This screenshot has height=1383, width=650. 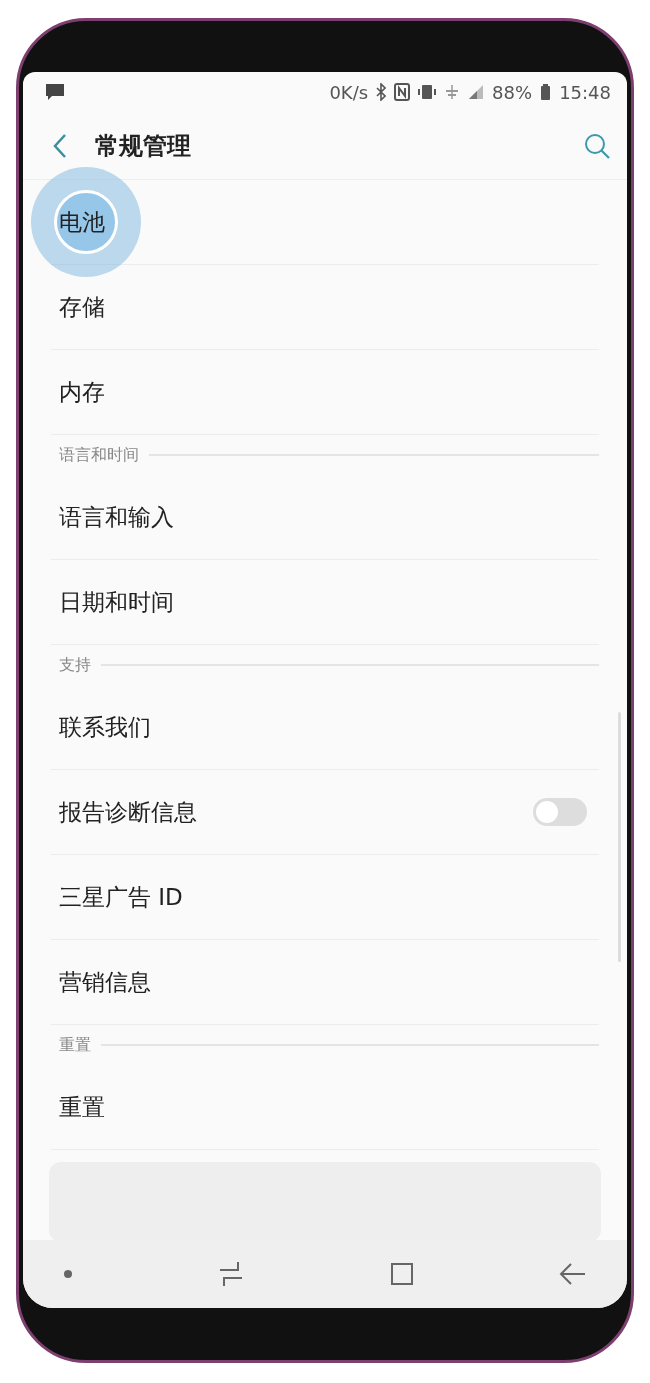 I want to click on dot-icon, so click(x=68, y=1274).